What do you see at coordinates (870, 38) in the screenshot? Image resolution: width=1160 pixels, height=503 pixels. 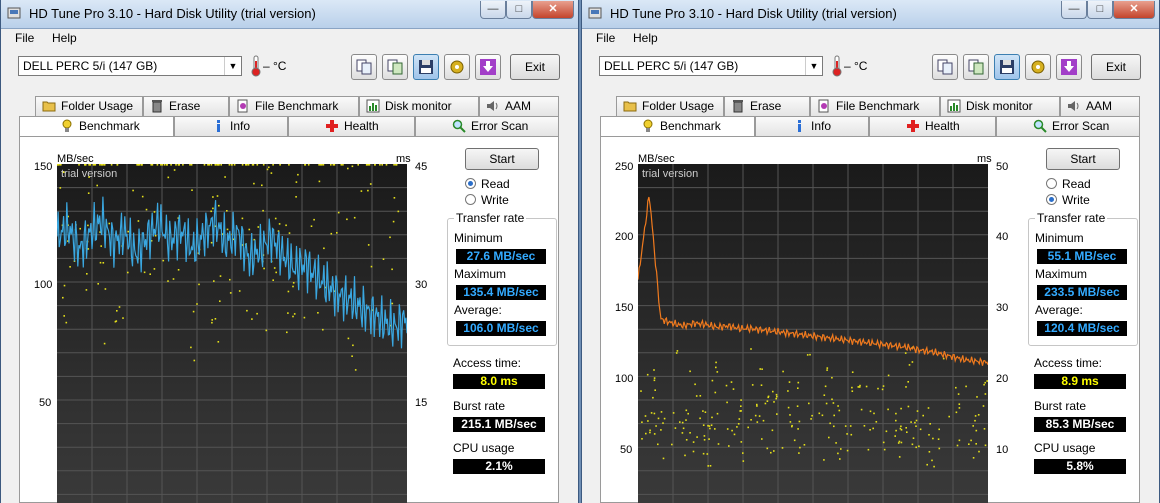 I see `menu-bar: File Help` at bounding box center [870, 38].